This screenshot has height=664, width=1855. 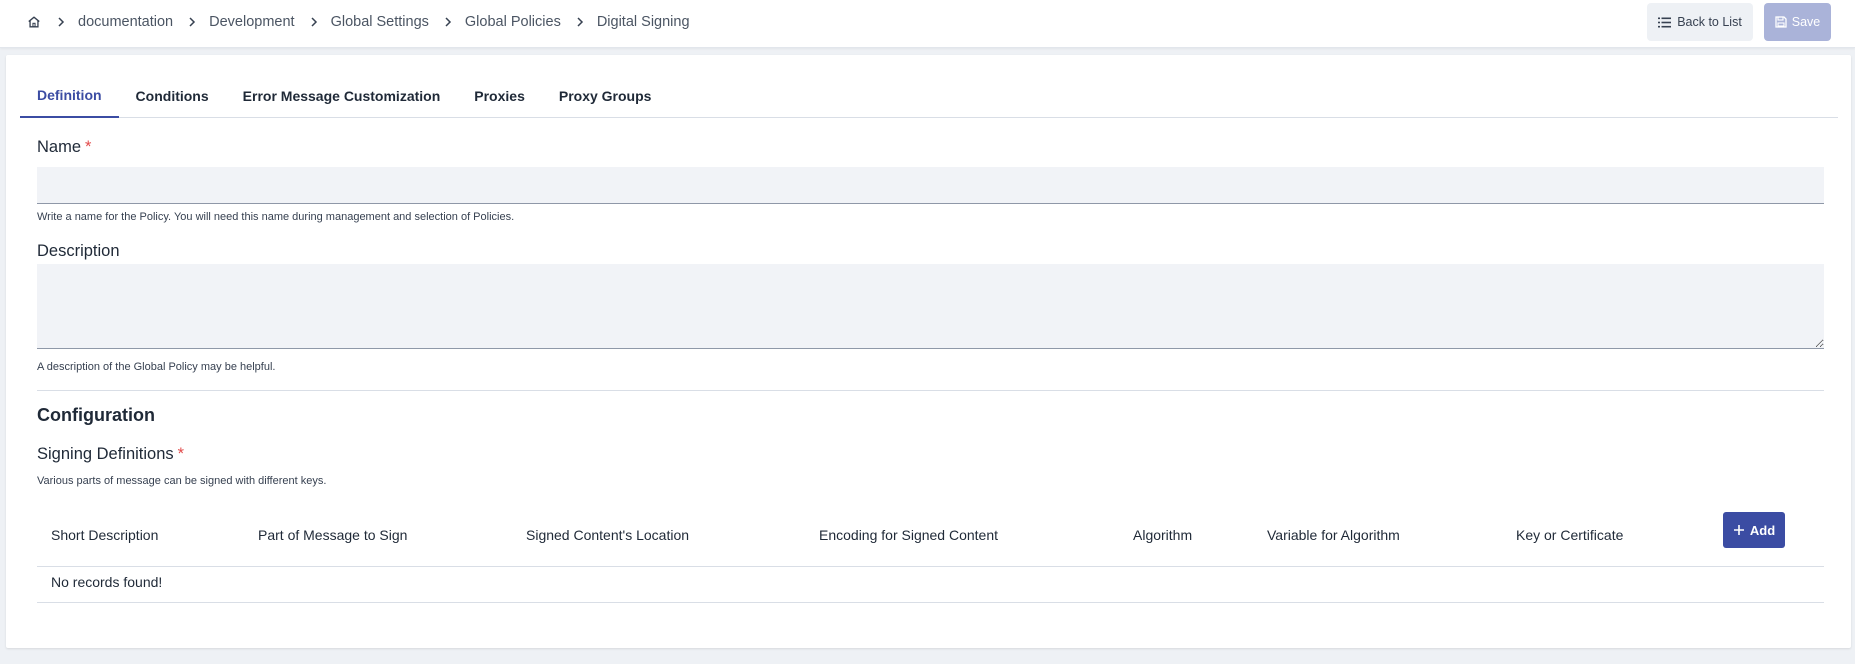 What do you see at coordinates (1709, 22) in the screenshot?
I see `back-to-list-label: Back to List` at bounding box center [1709, 22].